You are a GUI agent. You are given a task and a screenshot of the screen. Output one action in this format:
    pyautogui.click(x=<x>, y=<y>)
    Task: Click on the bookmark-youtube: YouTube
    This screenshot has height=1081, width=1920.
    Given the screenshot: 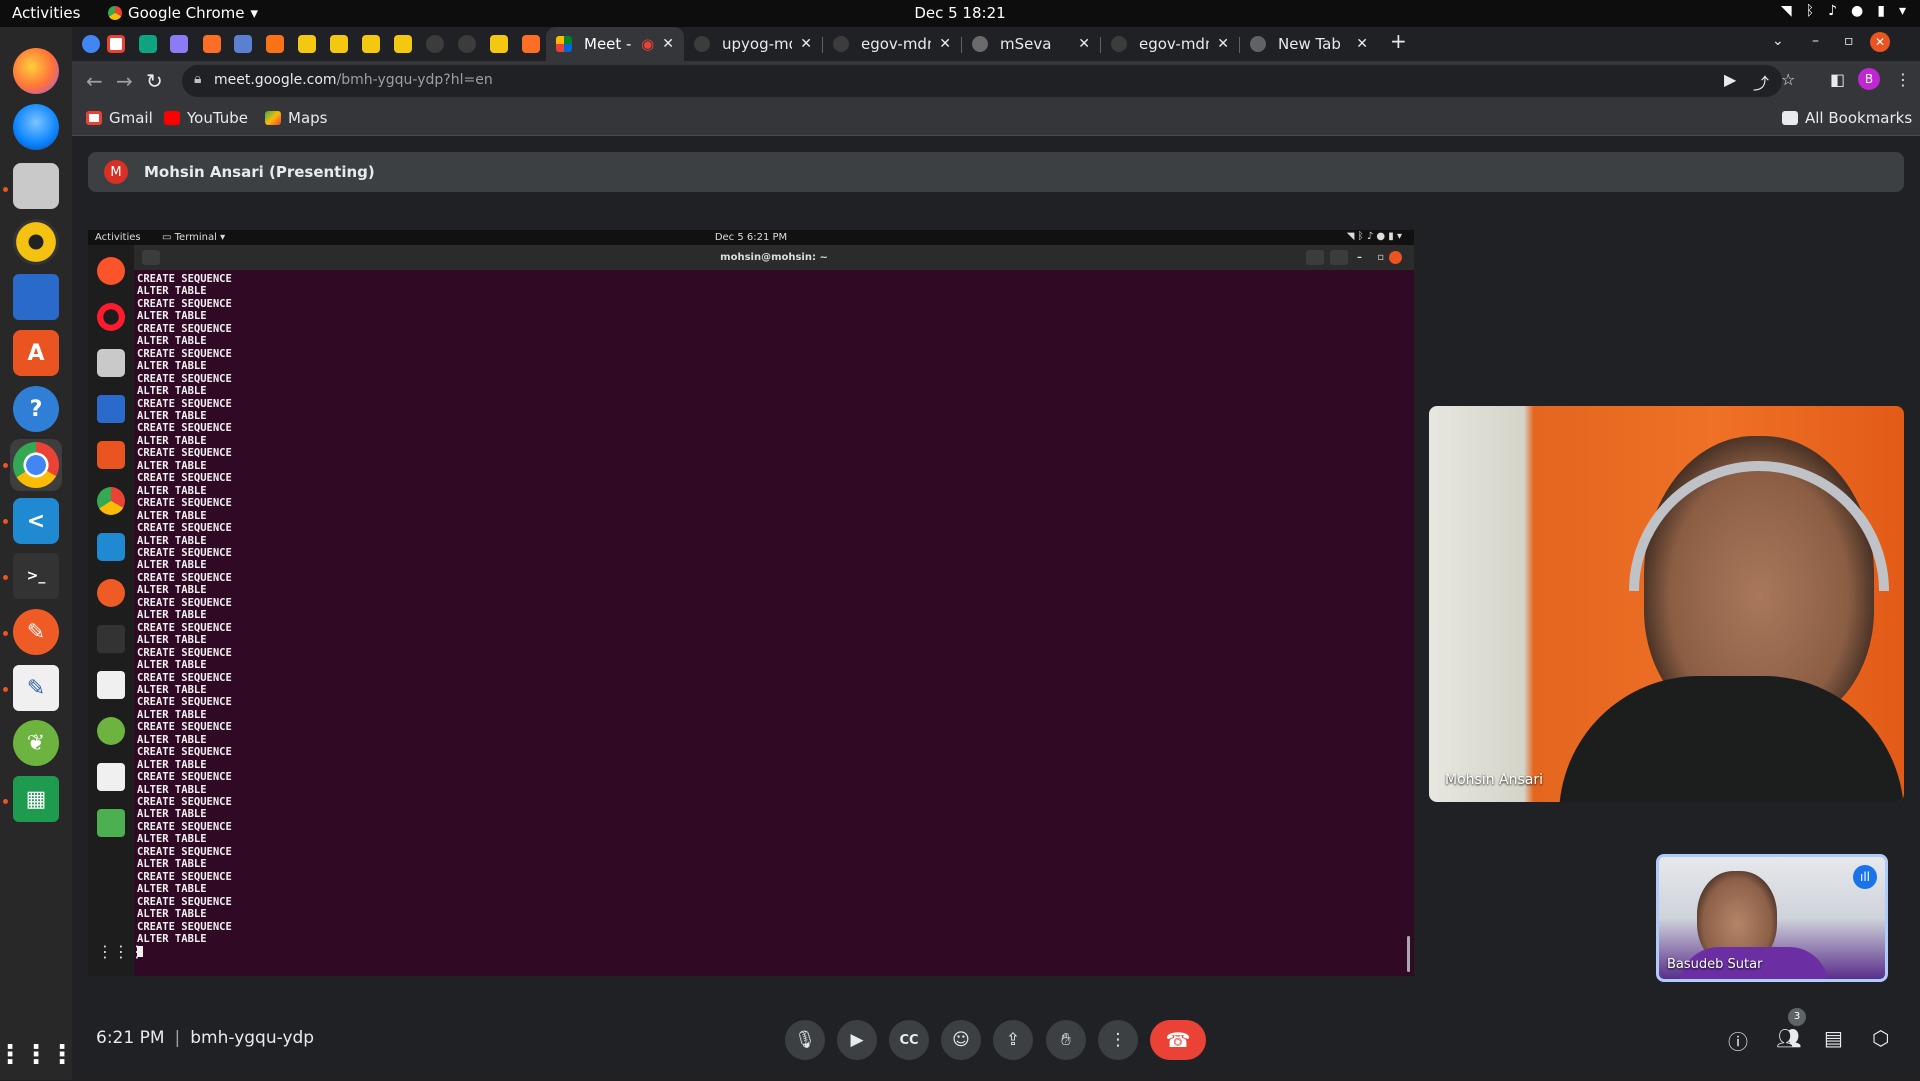 What is the action you would take?
    pyautogui.click(x=206, y=118)
    